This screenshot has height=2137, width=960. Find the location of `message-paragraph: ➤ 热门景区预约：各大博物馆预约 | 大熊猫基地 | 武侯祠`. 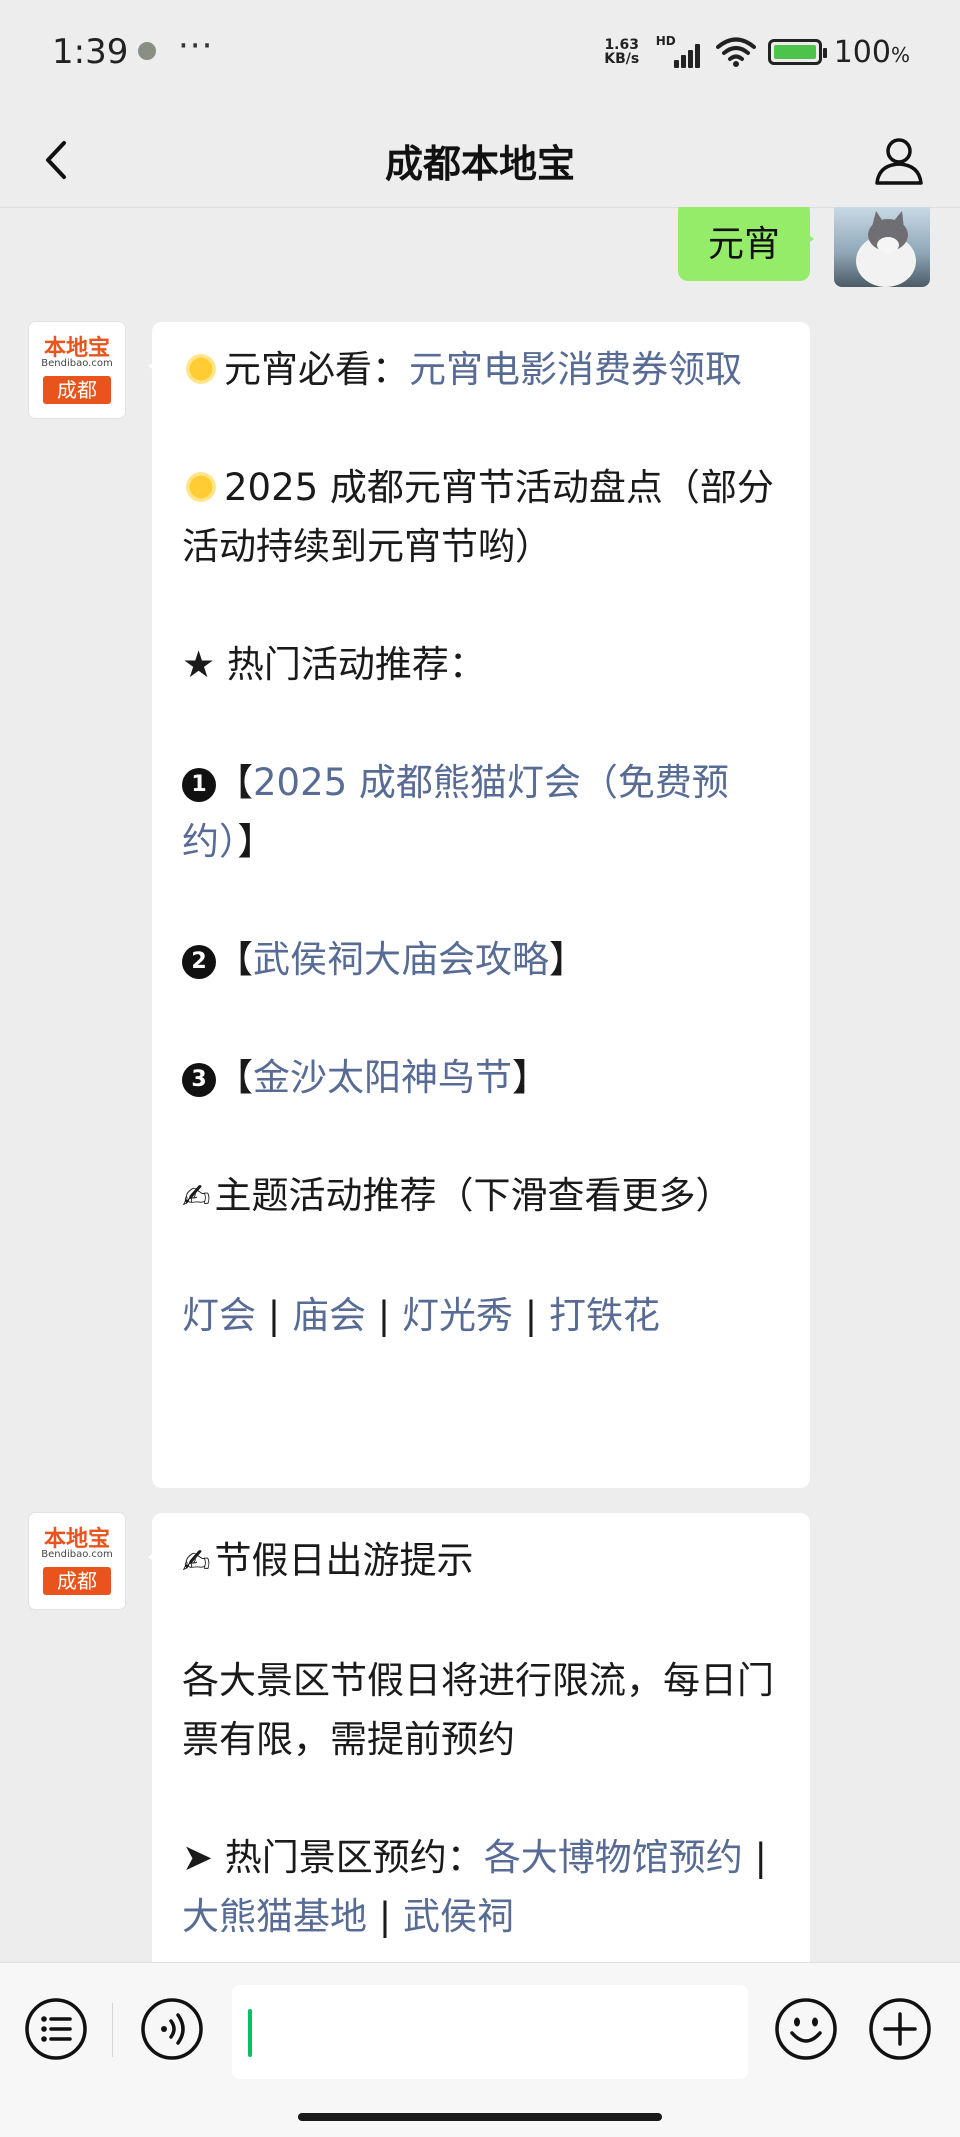

message-paragraph: ➤ 热门景区预约：各大博物馆预约 | 大熊猫基地 | 武侯祠 is located at coordinates (481, 1887).